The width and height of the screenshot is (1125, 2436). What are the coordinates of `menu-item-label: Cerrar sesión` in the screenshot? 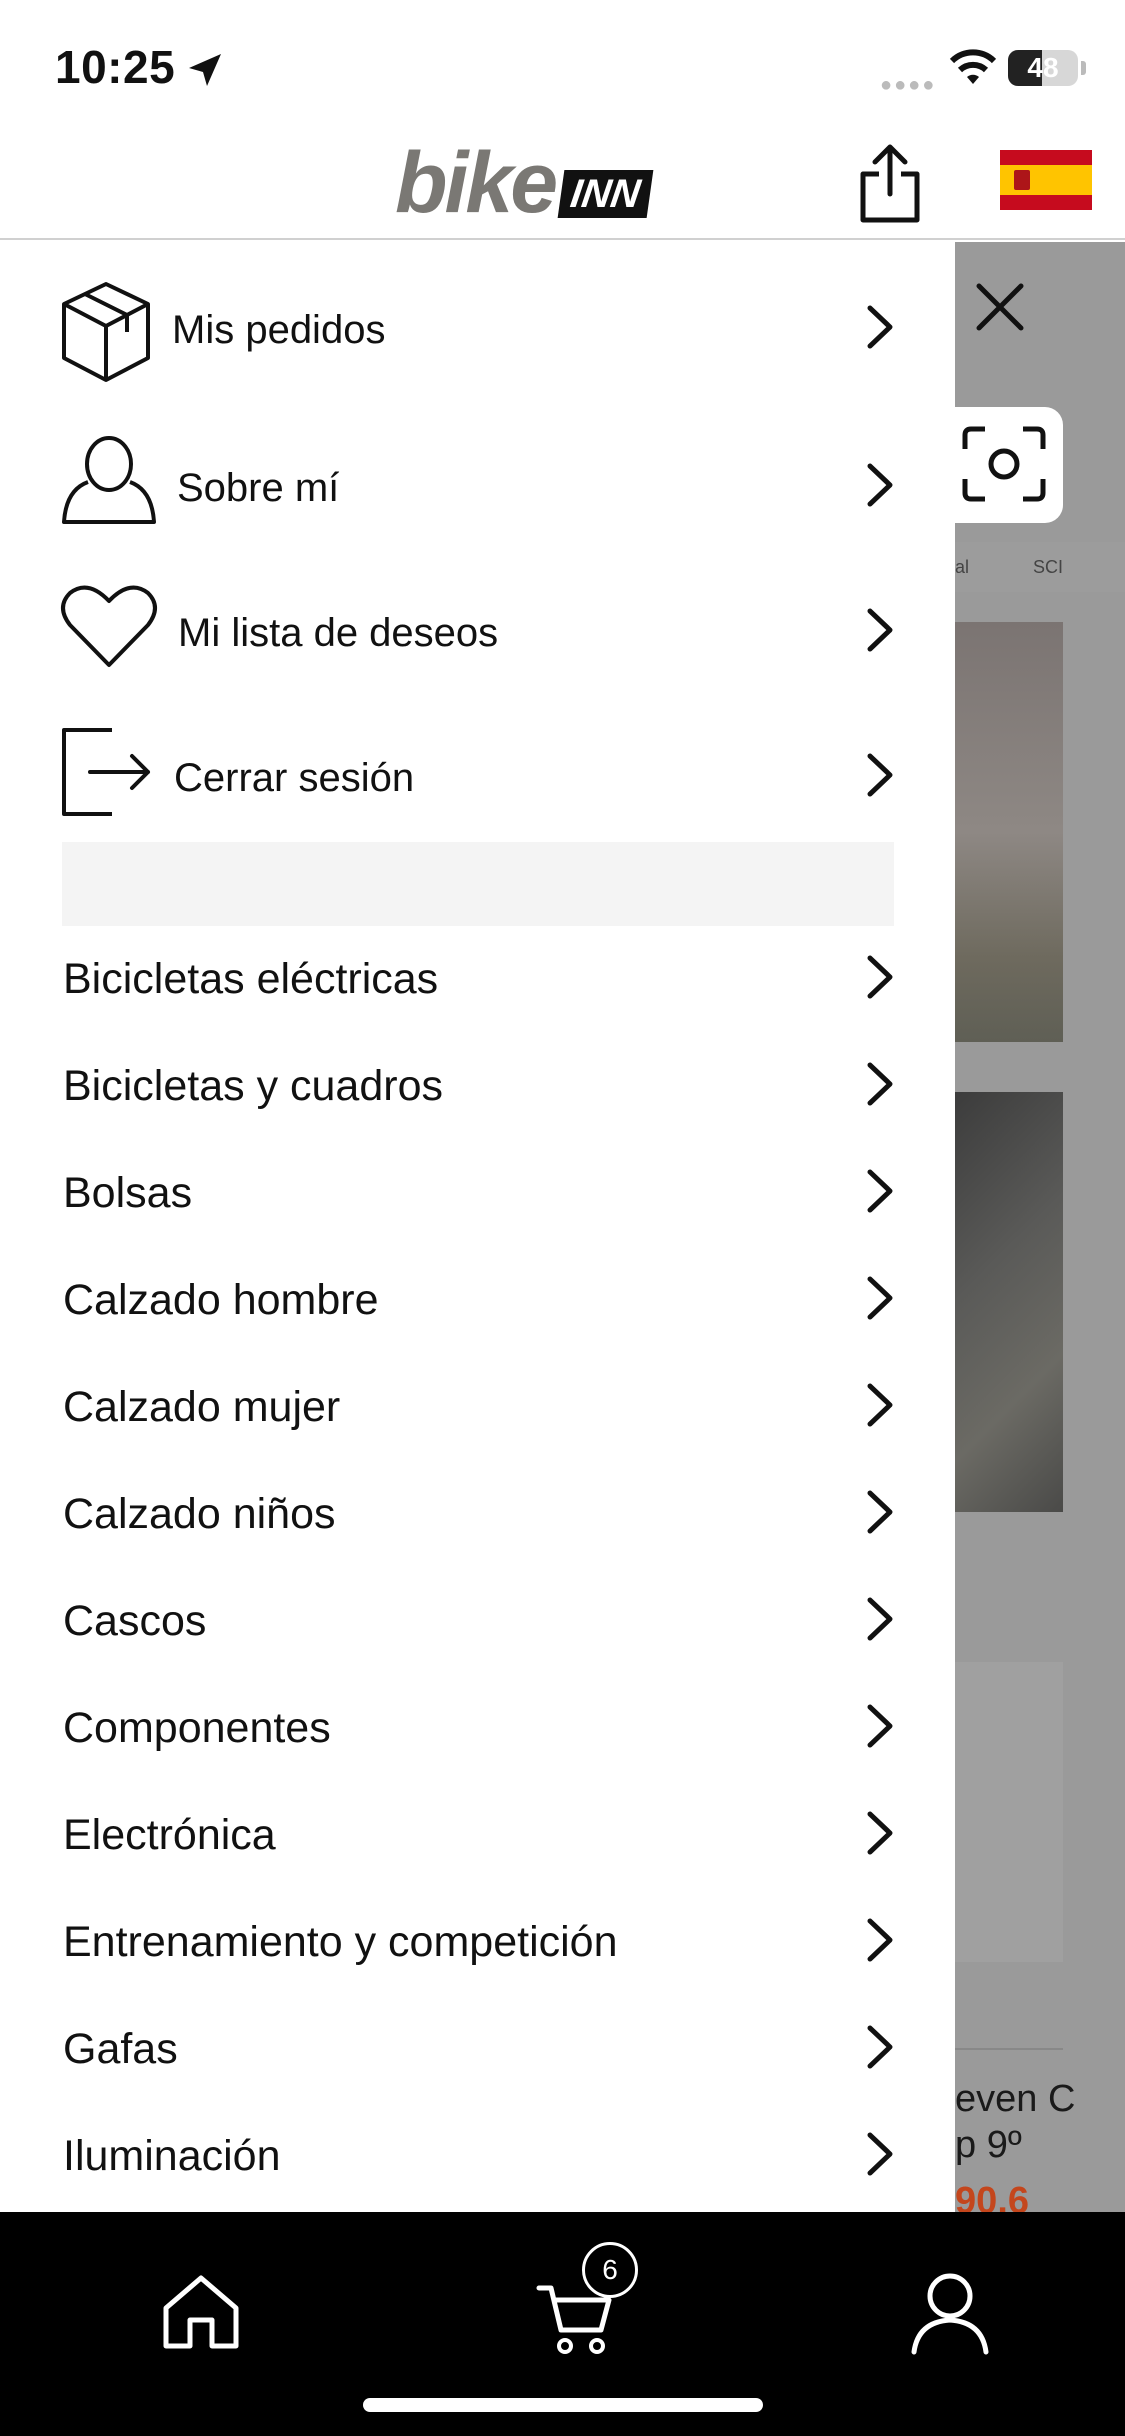 It's located at (294, 778).